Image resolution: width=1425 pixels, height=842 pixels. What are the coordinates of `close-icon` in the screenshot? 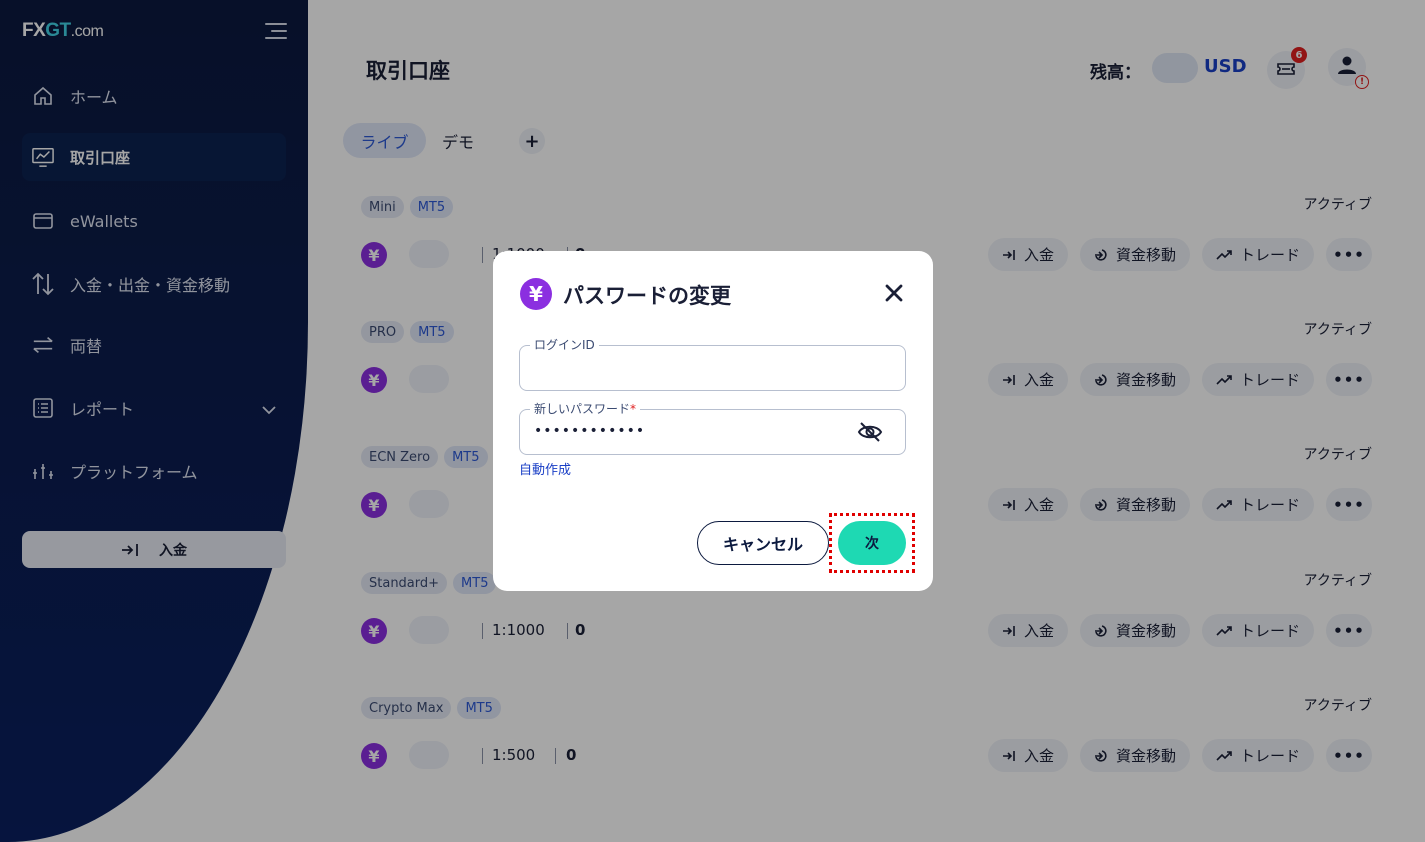 It's located at (895, 294).